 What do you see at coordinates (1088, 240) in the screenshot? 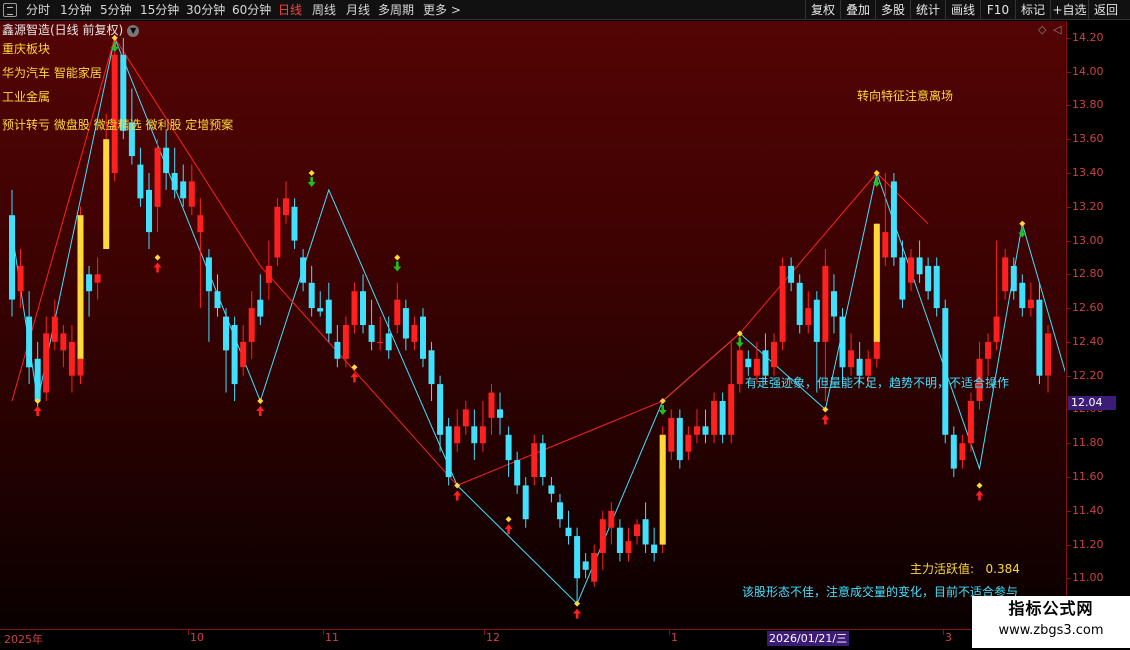
I see `price-tick-label: 13.00` at bounding box center [1088, 240].